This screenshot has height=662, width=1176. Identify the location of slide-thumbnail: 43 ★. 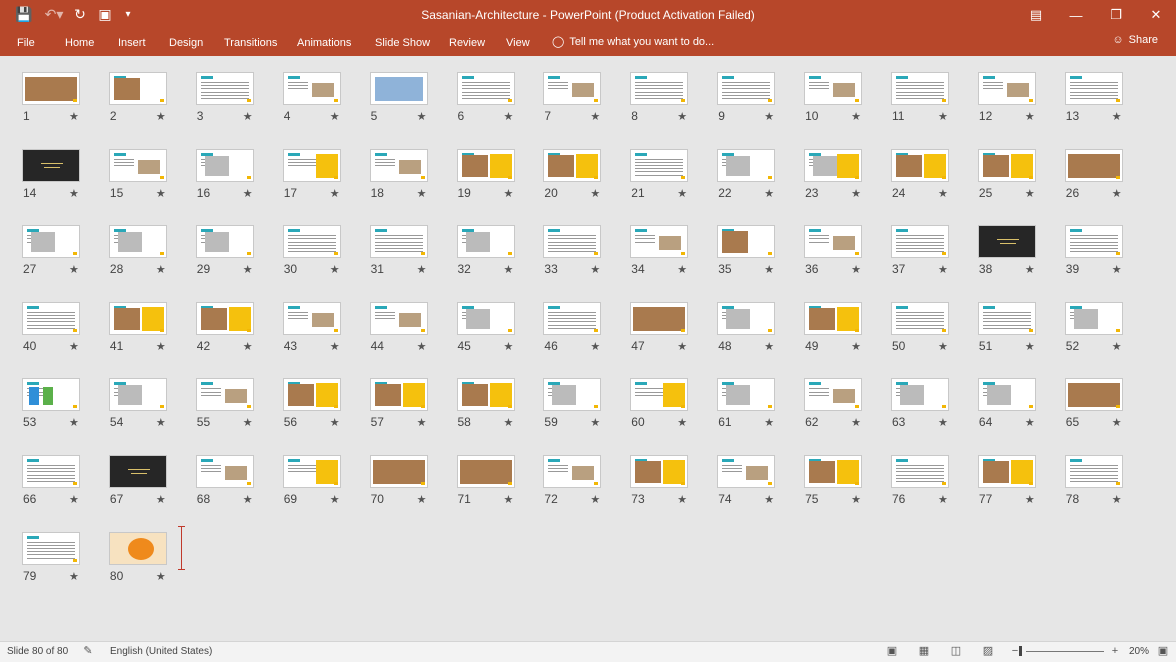
(332, 319).